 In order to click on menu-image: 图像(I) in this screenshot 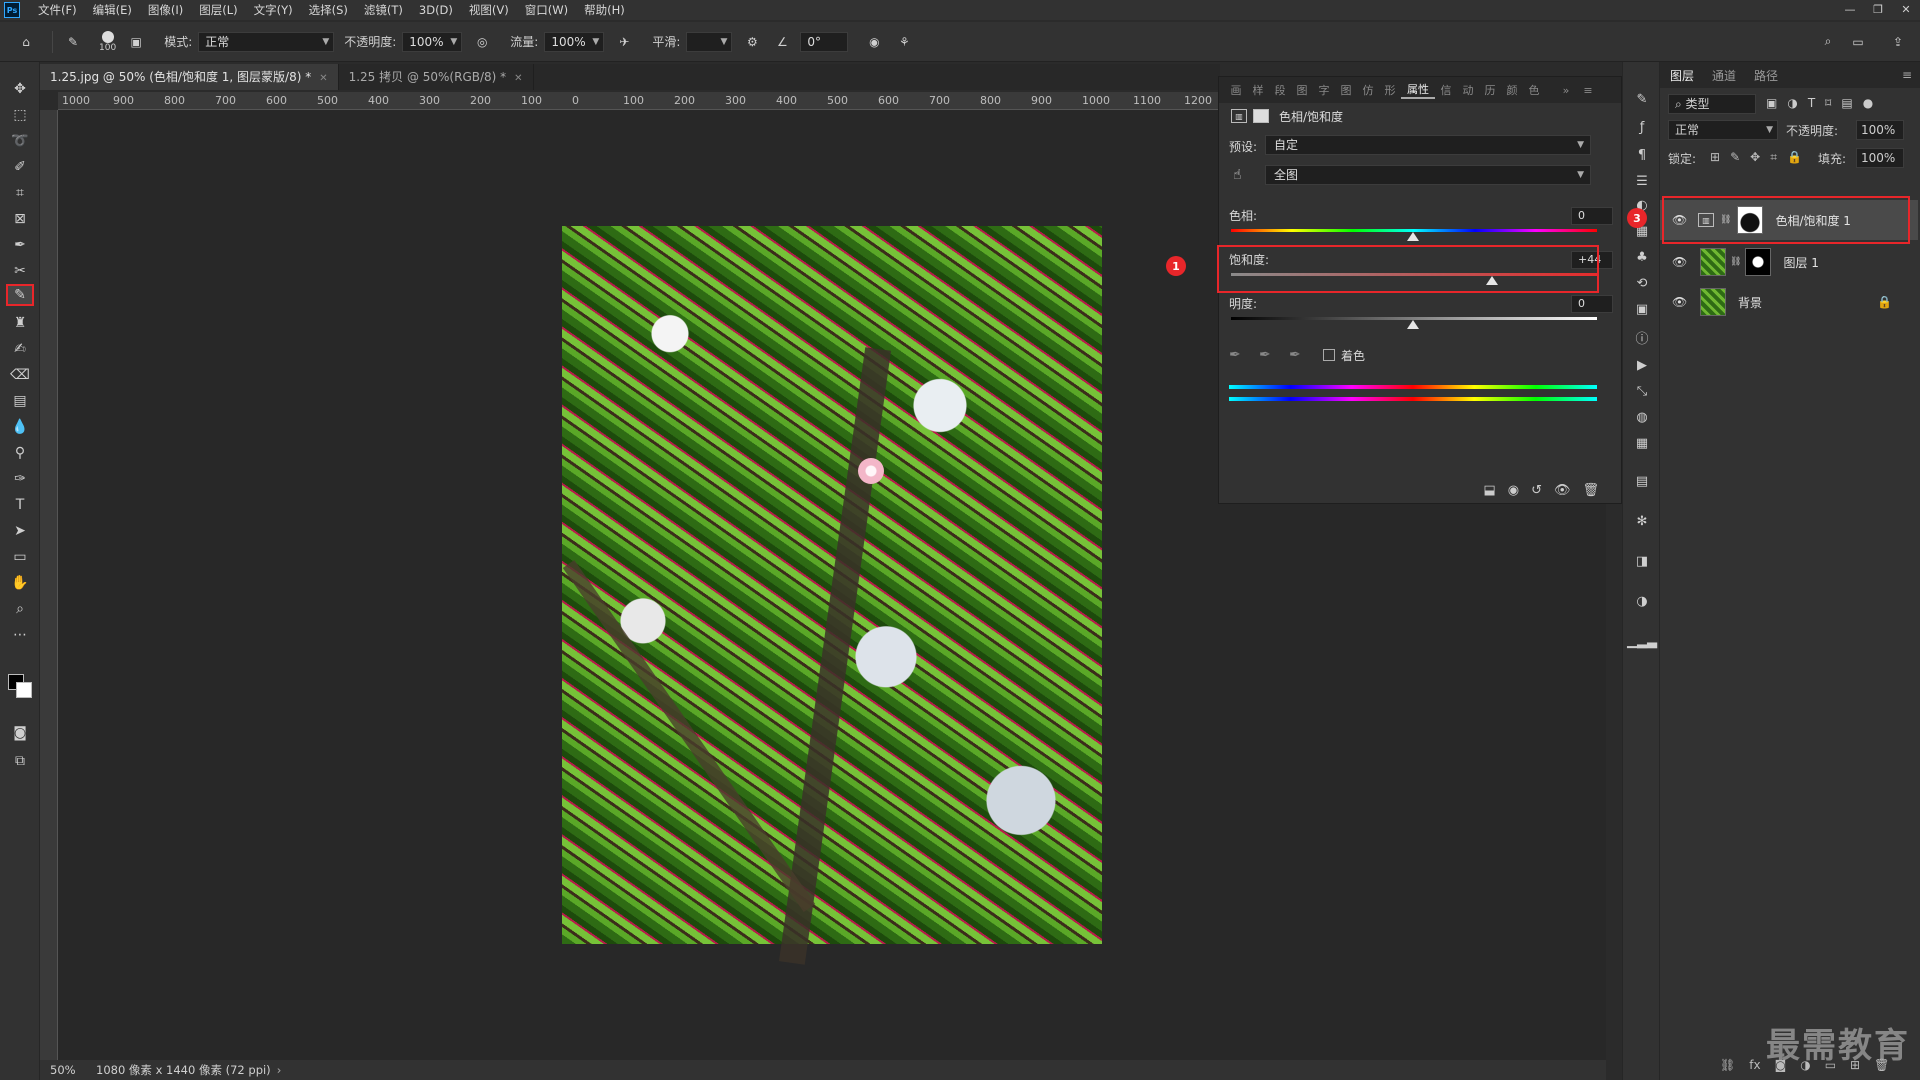, I will do `click(165, 10)`.